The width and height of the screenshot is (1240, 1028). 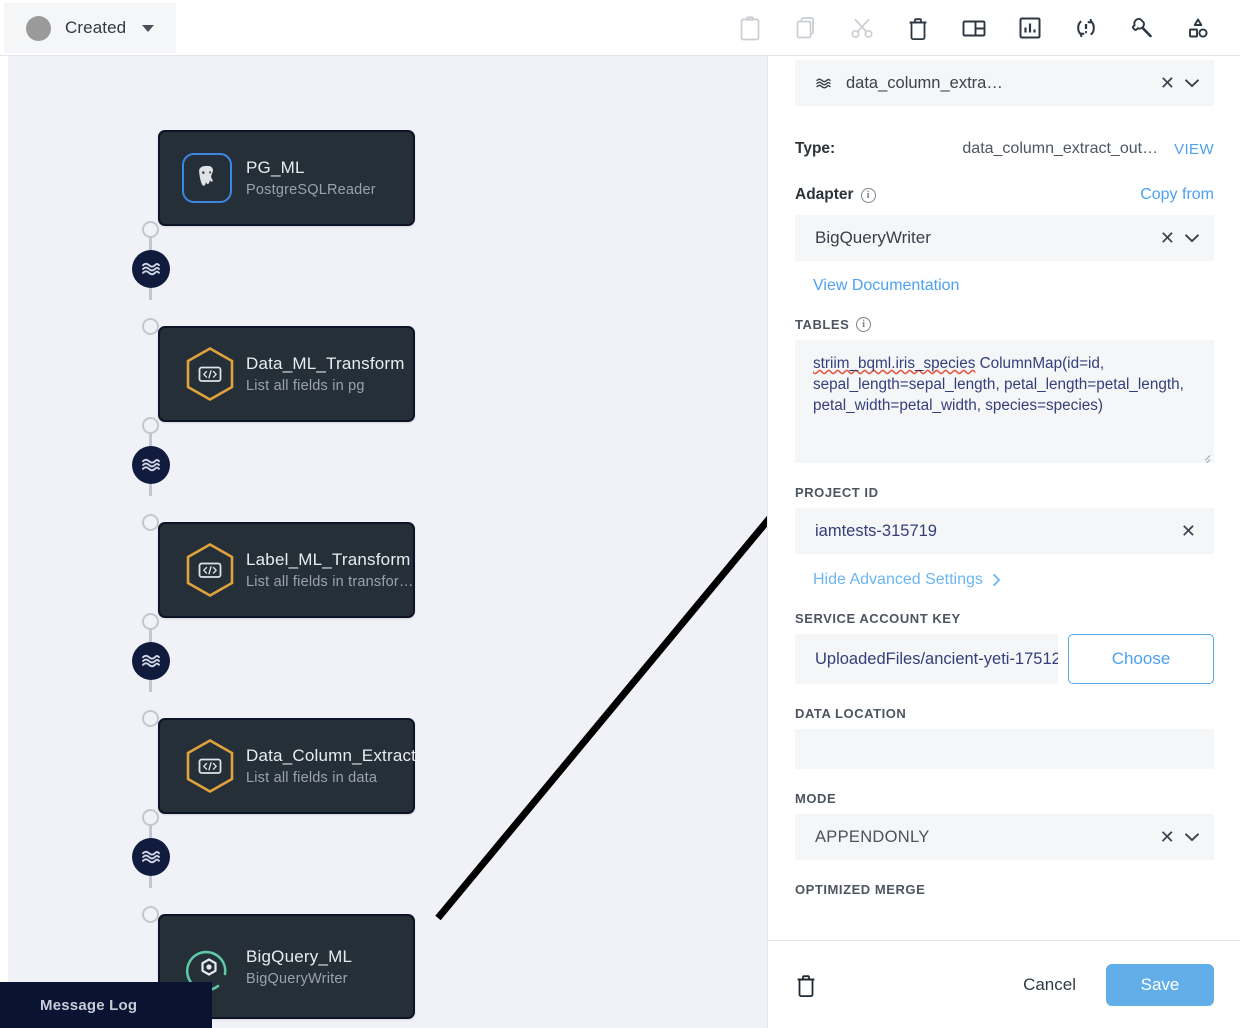 I want to click on hide-advanced-settings-link: Hide Advanced Settings, so click(x=907, y=580).